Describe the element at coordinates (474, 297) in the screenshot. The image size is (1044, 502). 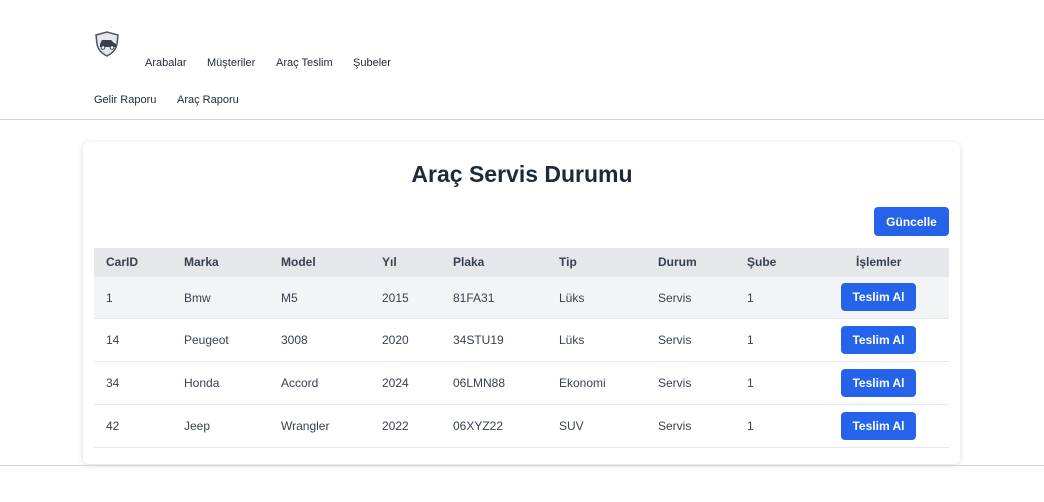
I see `cell-plaka: 81FA31` at that location.